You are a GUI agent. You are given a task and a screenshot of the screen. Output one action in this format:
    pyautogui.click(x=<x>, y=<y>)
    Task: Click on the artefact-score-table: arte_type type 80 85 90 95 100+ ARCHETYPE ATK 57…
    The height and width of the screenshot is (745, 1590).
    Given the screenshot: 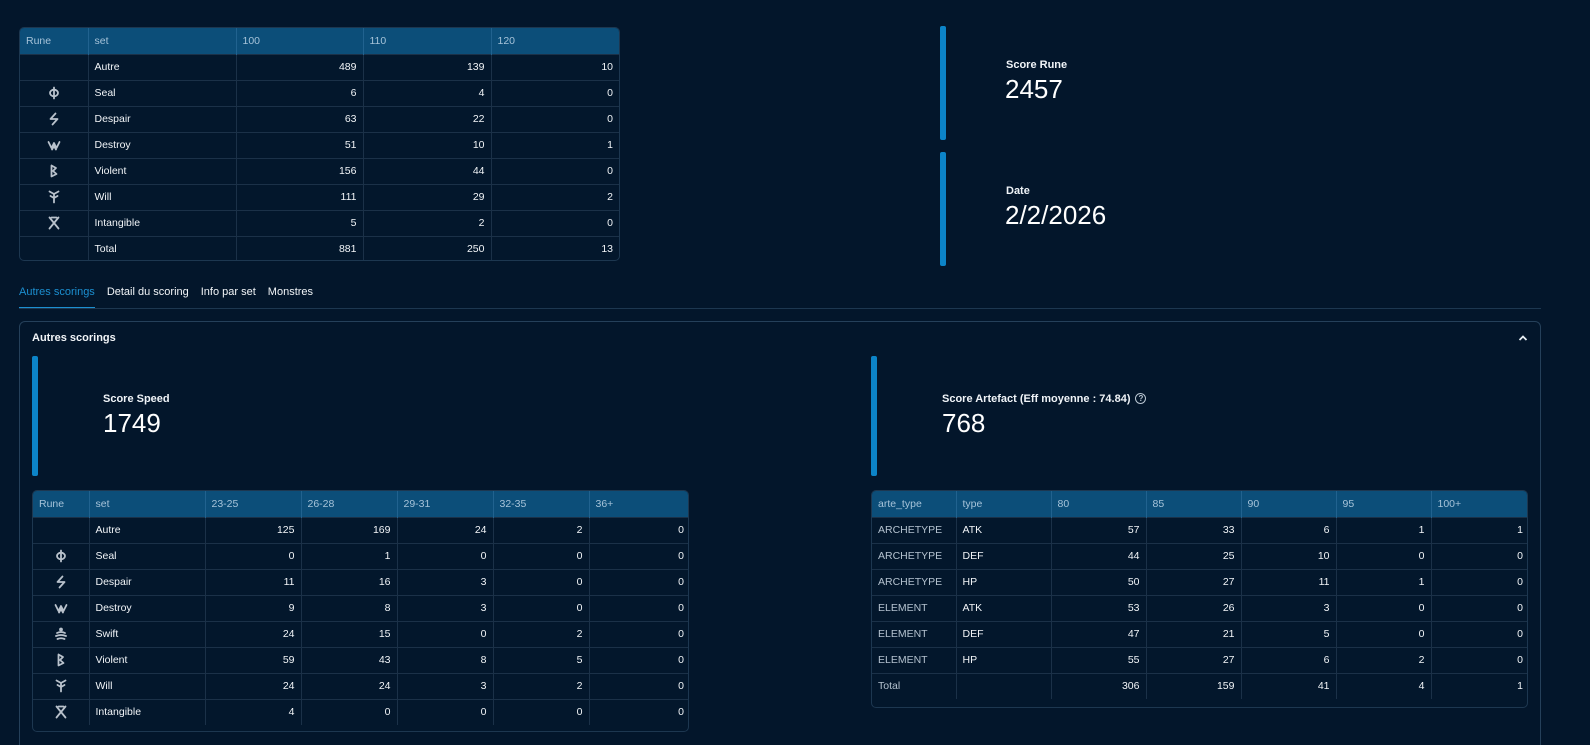 What is the action you would take?
    pyautogui.click(x=1199, y=599)
    